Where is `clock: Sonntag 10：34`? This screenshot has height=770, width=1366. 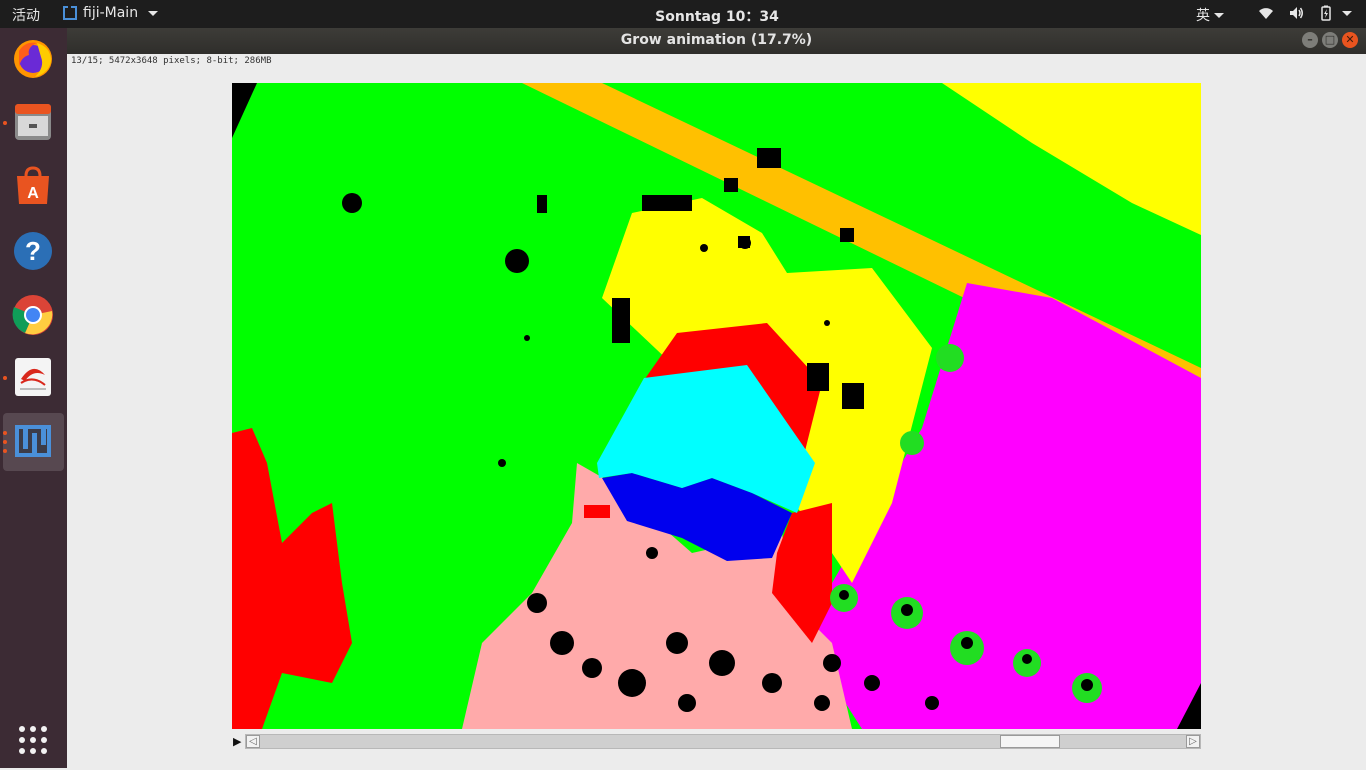 clock: Sonntag 10：34 is located at coordinates (683, 16).